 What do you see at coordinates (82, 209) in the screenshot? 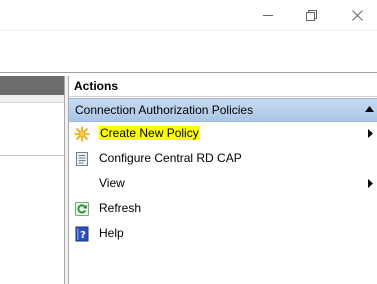
I see `refresh-icon` at bounding box center [82, 209].